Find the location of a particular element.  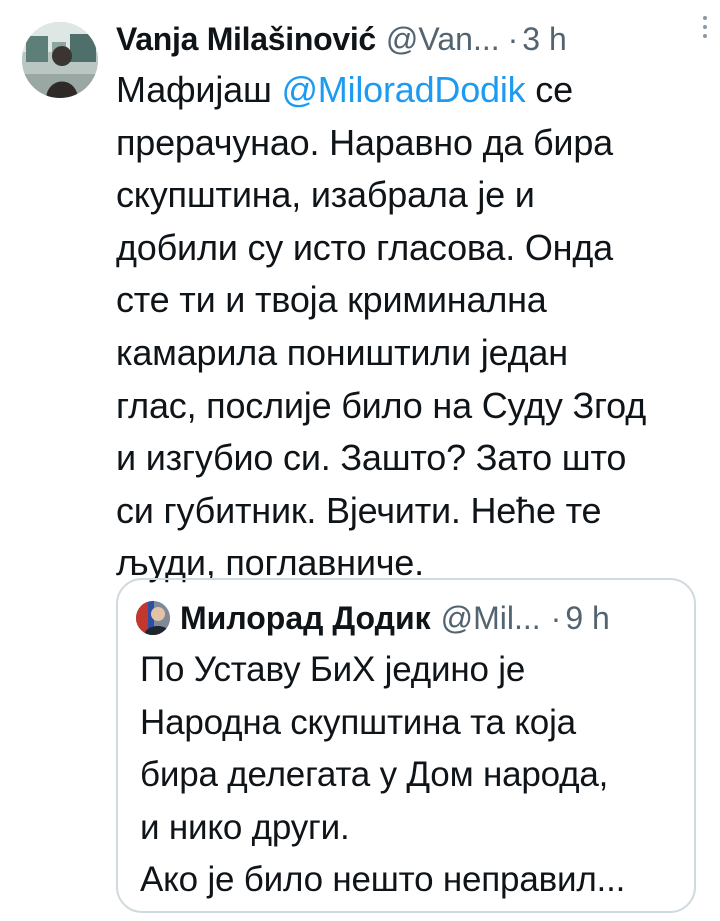

tweet-text-line: Мафијаш @MiloradDodik се is located at coordinates (411, 90).